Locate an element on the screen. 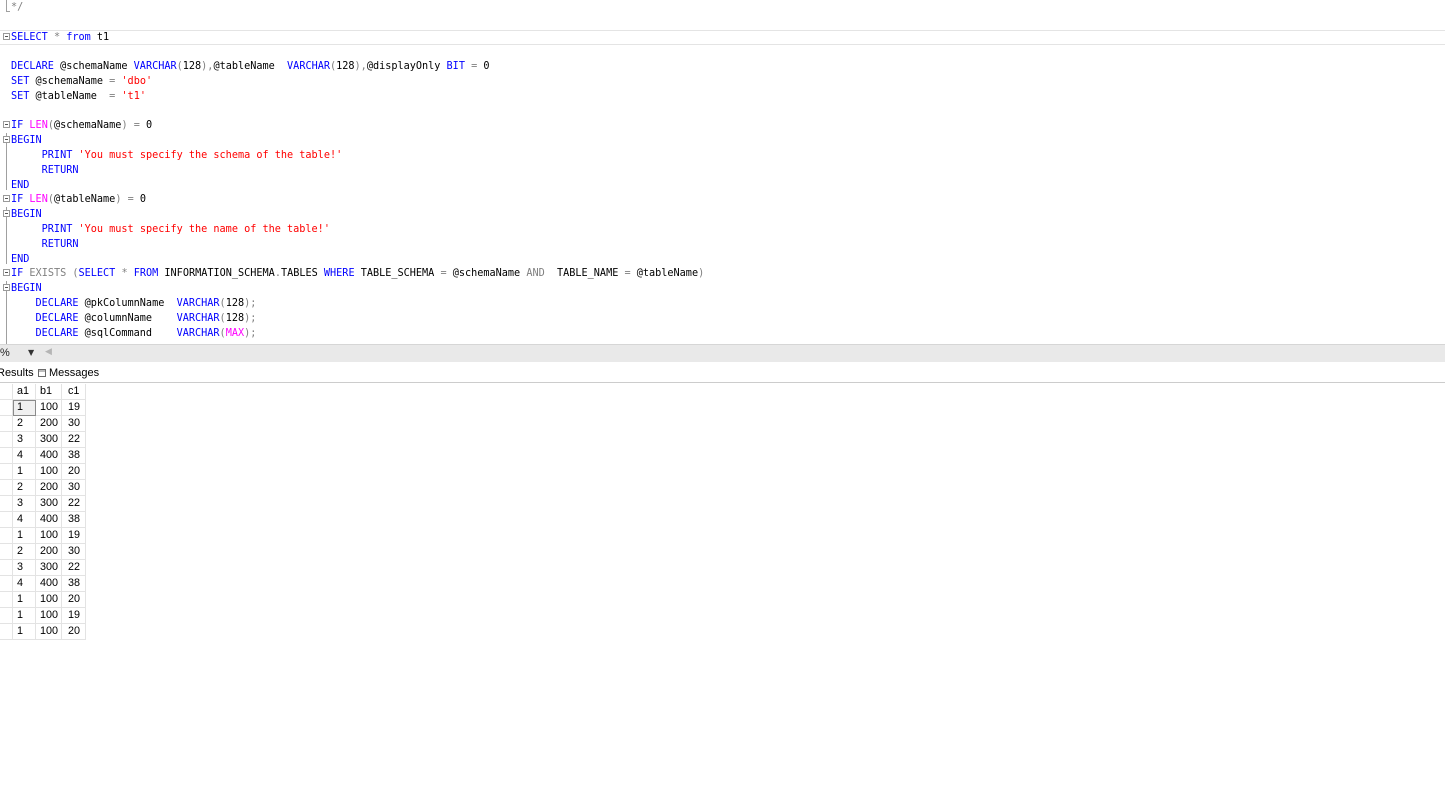 This screenshot has height=785, width=1445. tab-messages: Messages is located at coordinates (68, 373).